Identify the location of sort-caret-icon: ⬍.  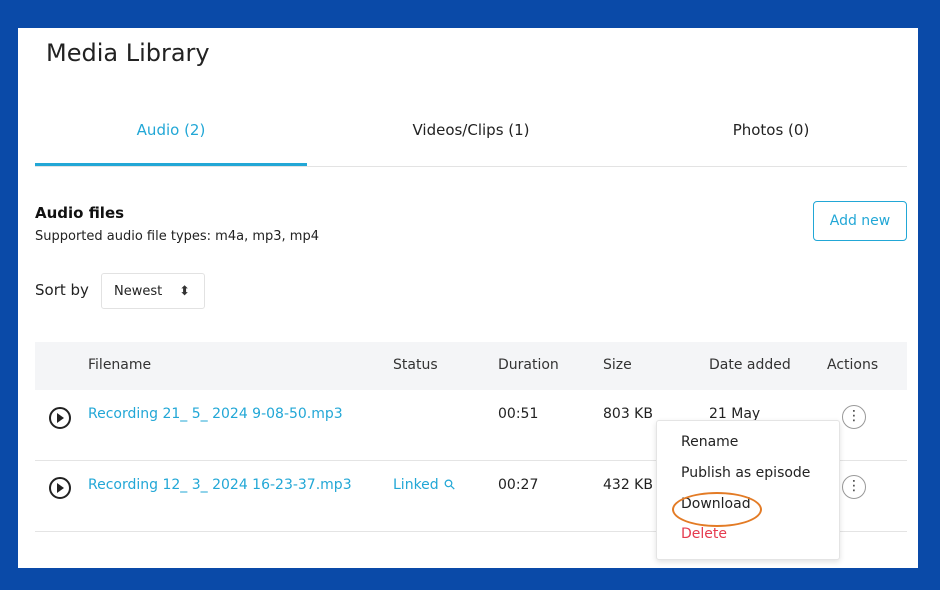
(184, 291).